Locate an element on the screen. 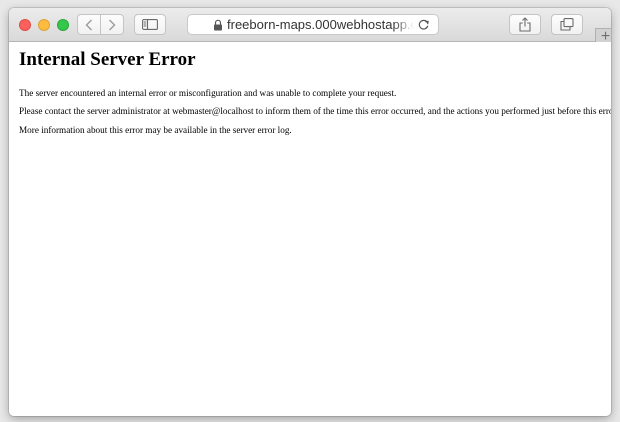 This screenshot has width=620, height=422. reload-icon is located at coordinates (423, 24).